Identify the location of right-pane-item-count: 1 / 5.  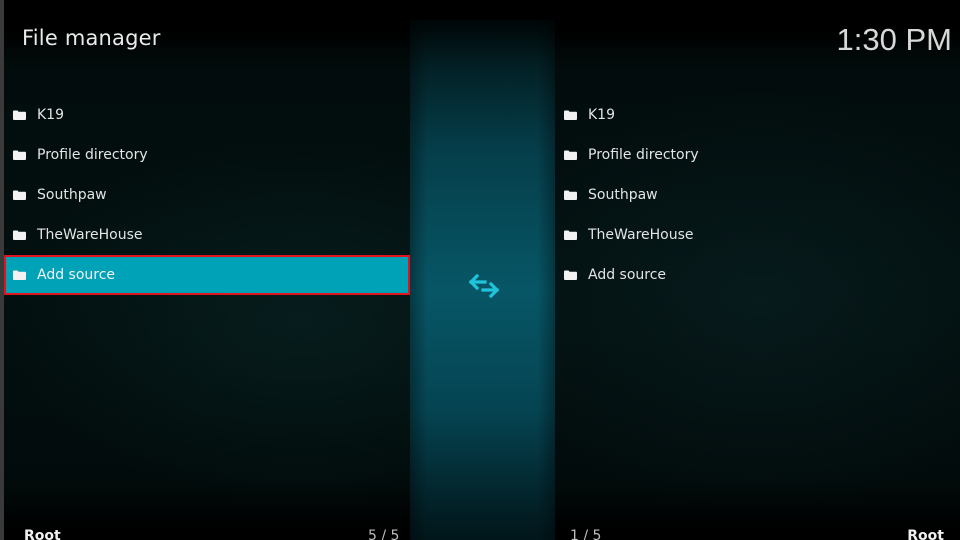
(586, 534).